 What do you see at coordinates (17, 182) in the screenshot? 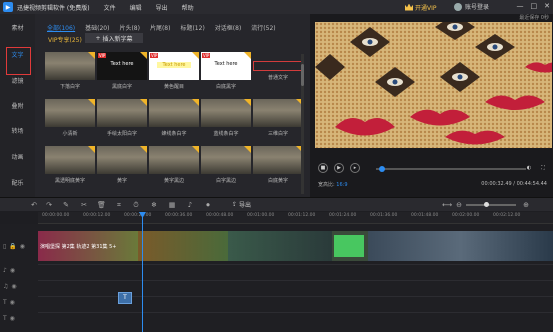
I see `sidebar-item-music: 配乐` at bounding box center [17, 182].